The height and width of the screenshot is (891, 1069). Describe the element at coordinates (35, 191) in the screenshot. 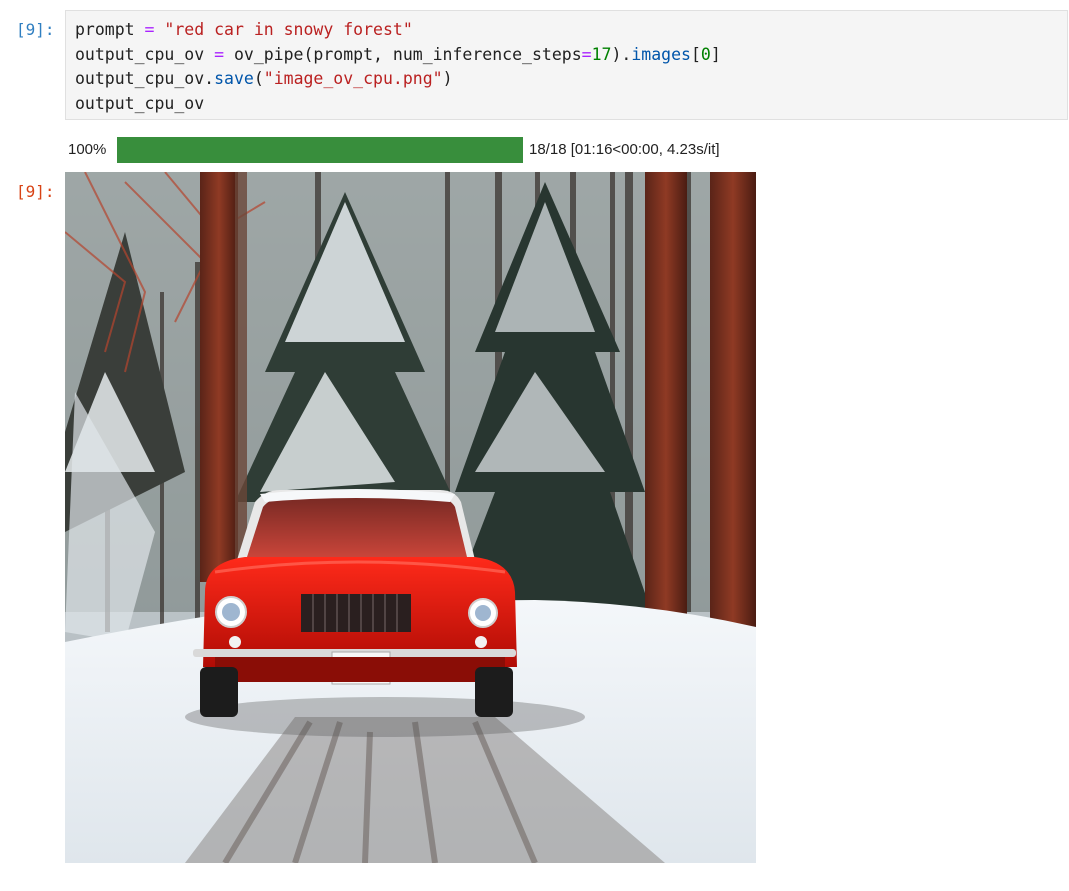

I see `output-prompt: [9]:` at that location.